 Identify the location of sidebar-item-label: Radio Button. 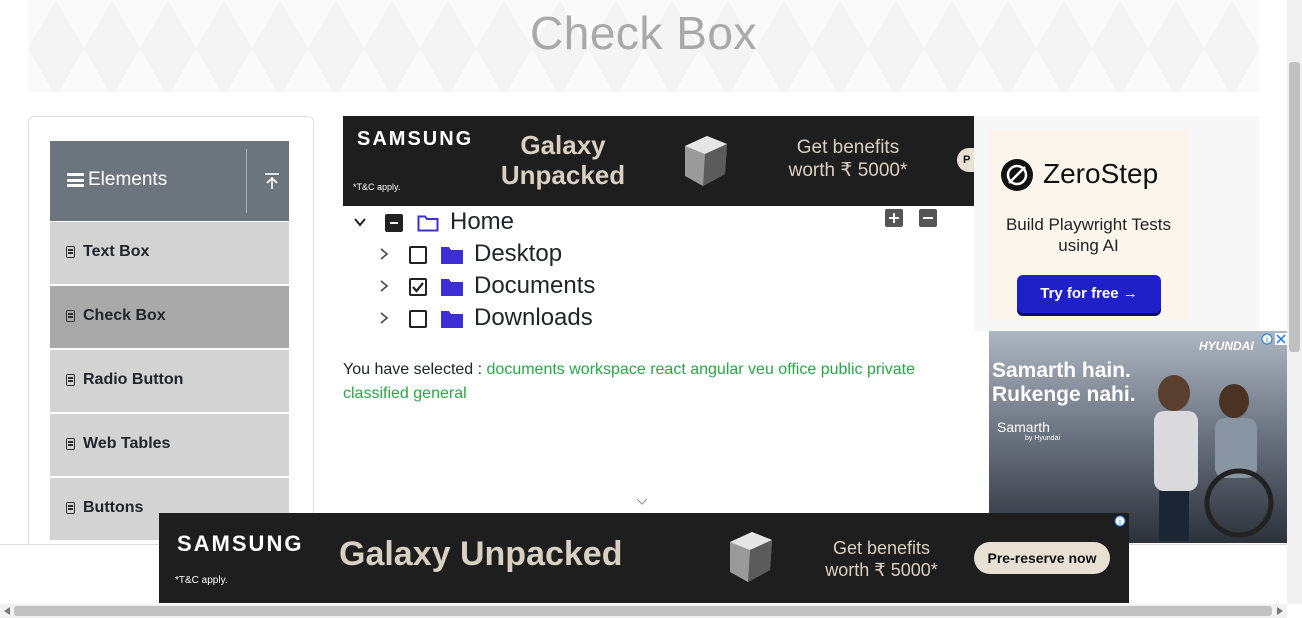
(133, 379).